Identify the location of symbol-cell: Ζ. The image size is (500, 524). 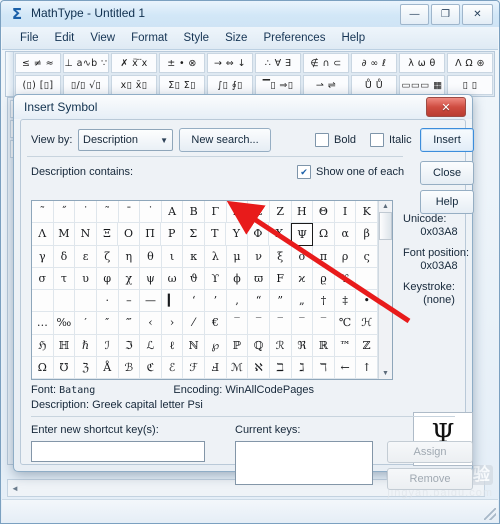
(280, 212).